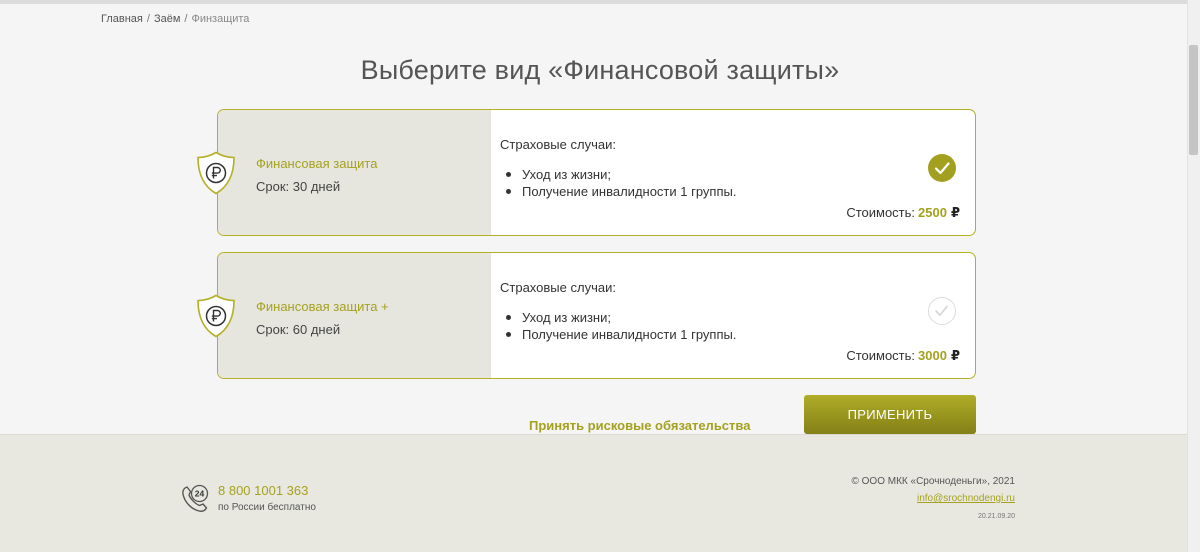 The width and height of the screenshot is (1200, 552). What do you see at coordinates (890, 414) in the screenshot?
I see `apply-button: ПРИМЕНИТЬ` at bounding box center [890, 414].